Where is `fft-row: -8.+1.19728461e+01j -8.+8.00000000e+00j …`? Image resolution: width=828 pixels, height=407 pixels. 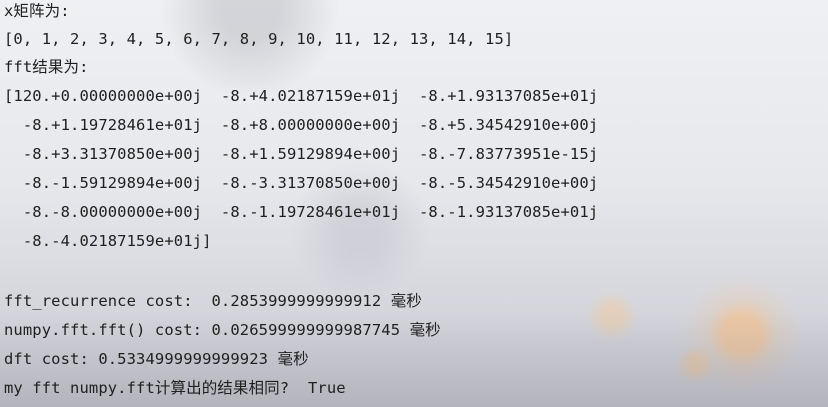 fft-row: -8.+1.19728461e+01j -8.+8.00000000e+00j … is located at coordinates (301, 125).